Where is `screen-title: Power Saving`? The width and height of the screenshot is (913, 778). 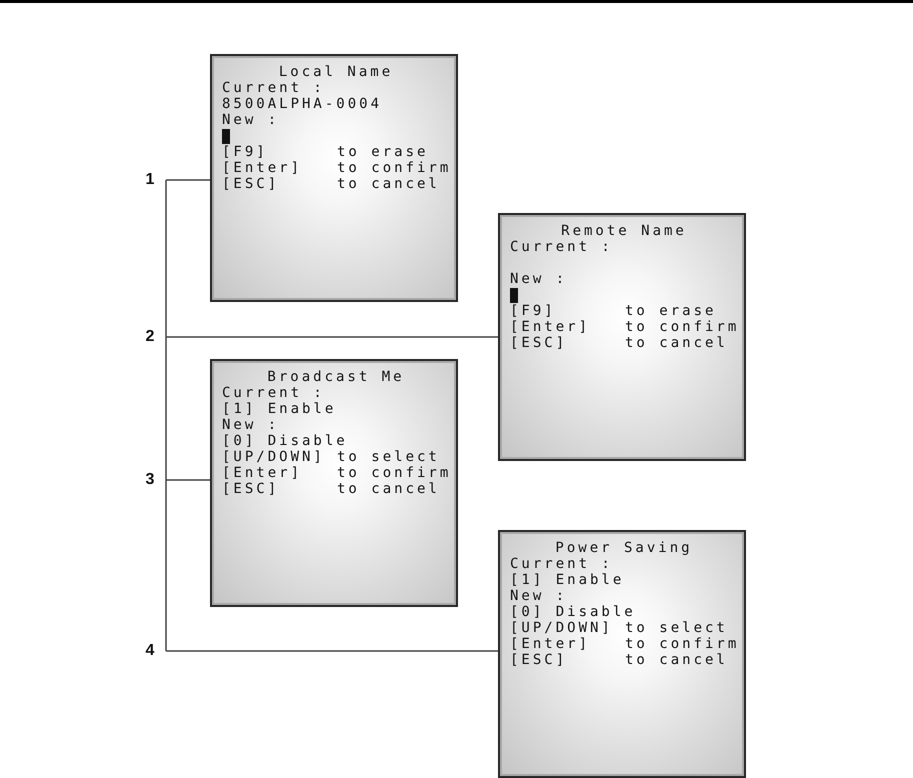 screen-title: Power Saving is located at coordinates (624, 548).